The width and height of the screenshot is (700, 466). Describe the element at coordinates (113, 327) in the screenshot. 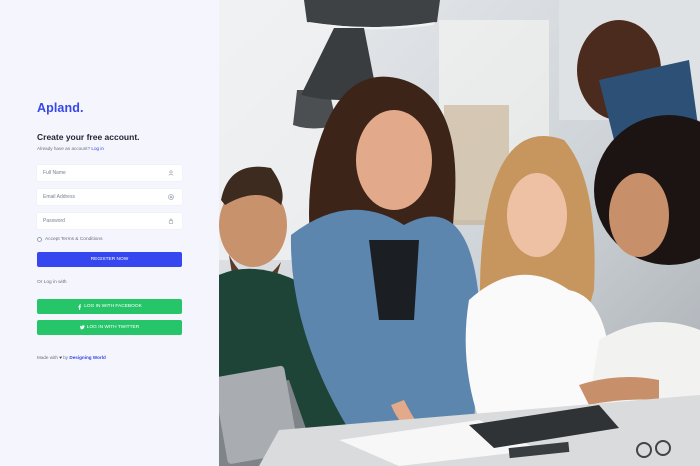

I see `twitter-label: LOG IN WITH TWITTER` at that location.